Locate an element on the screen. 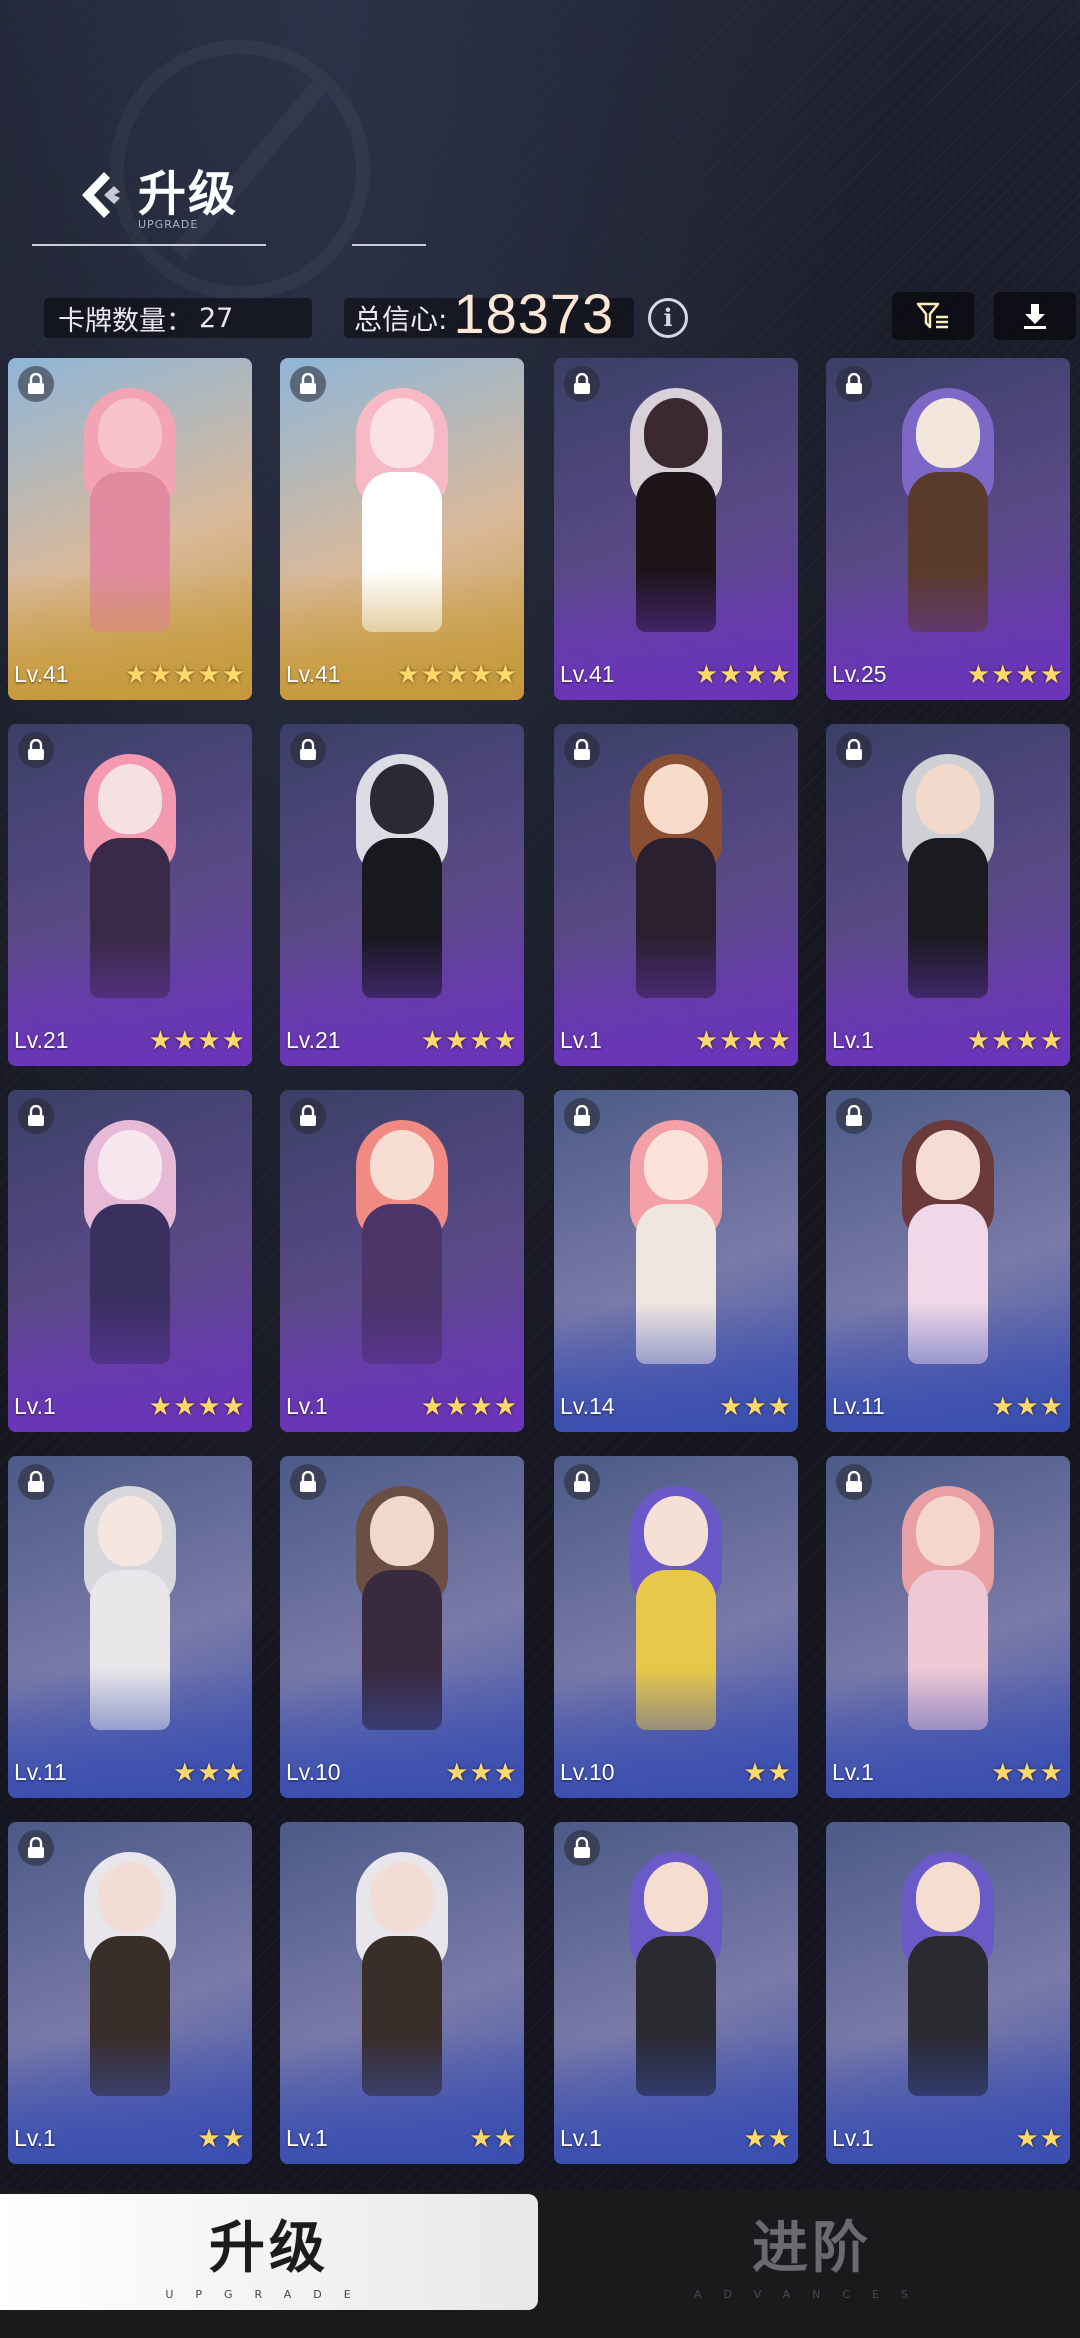 This screenshot has height=2338, width=1080. filter-button is located at coordinates (933, 316).